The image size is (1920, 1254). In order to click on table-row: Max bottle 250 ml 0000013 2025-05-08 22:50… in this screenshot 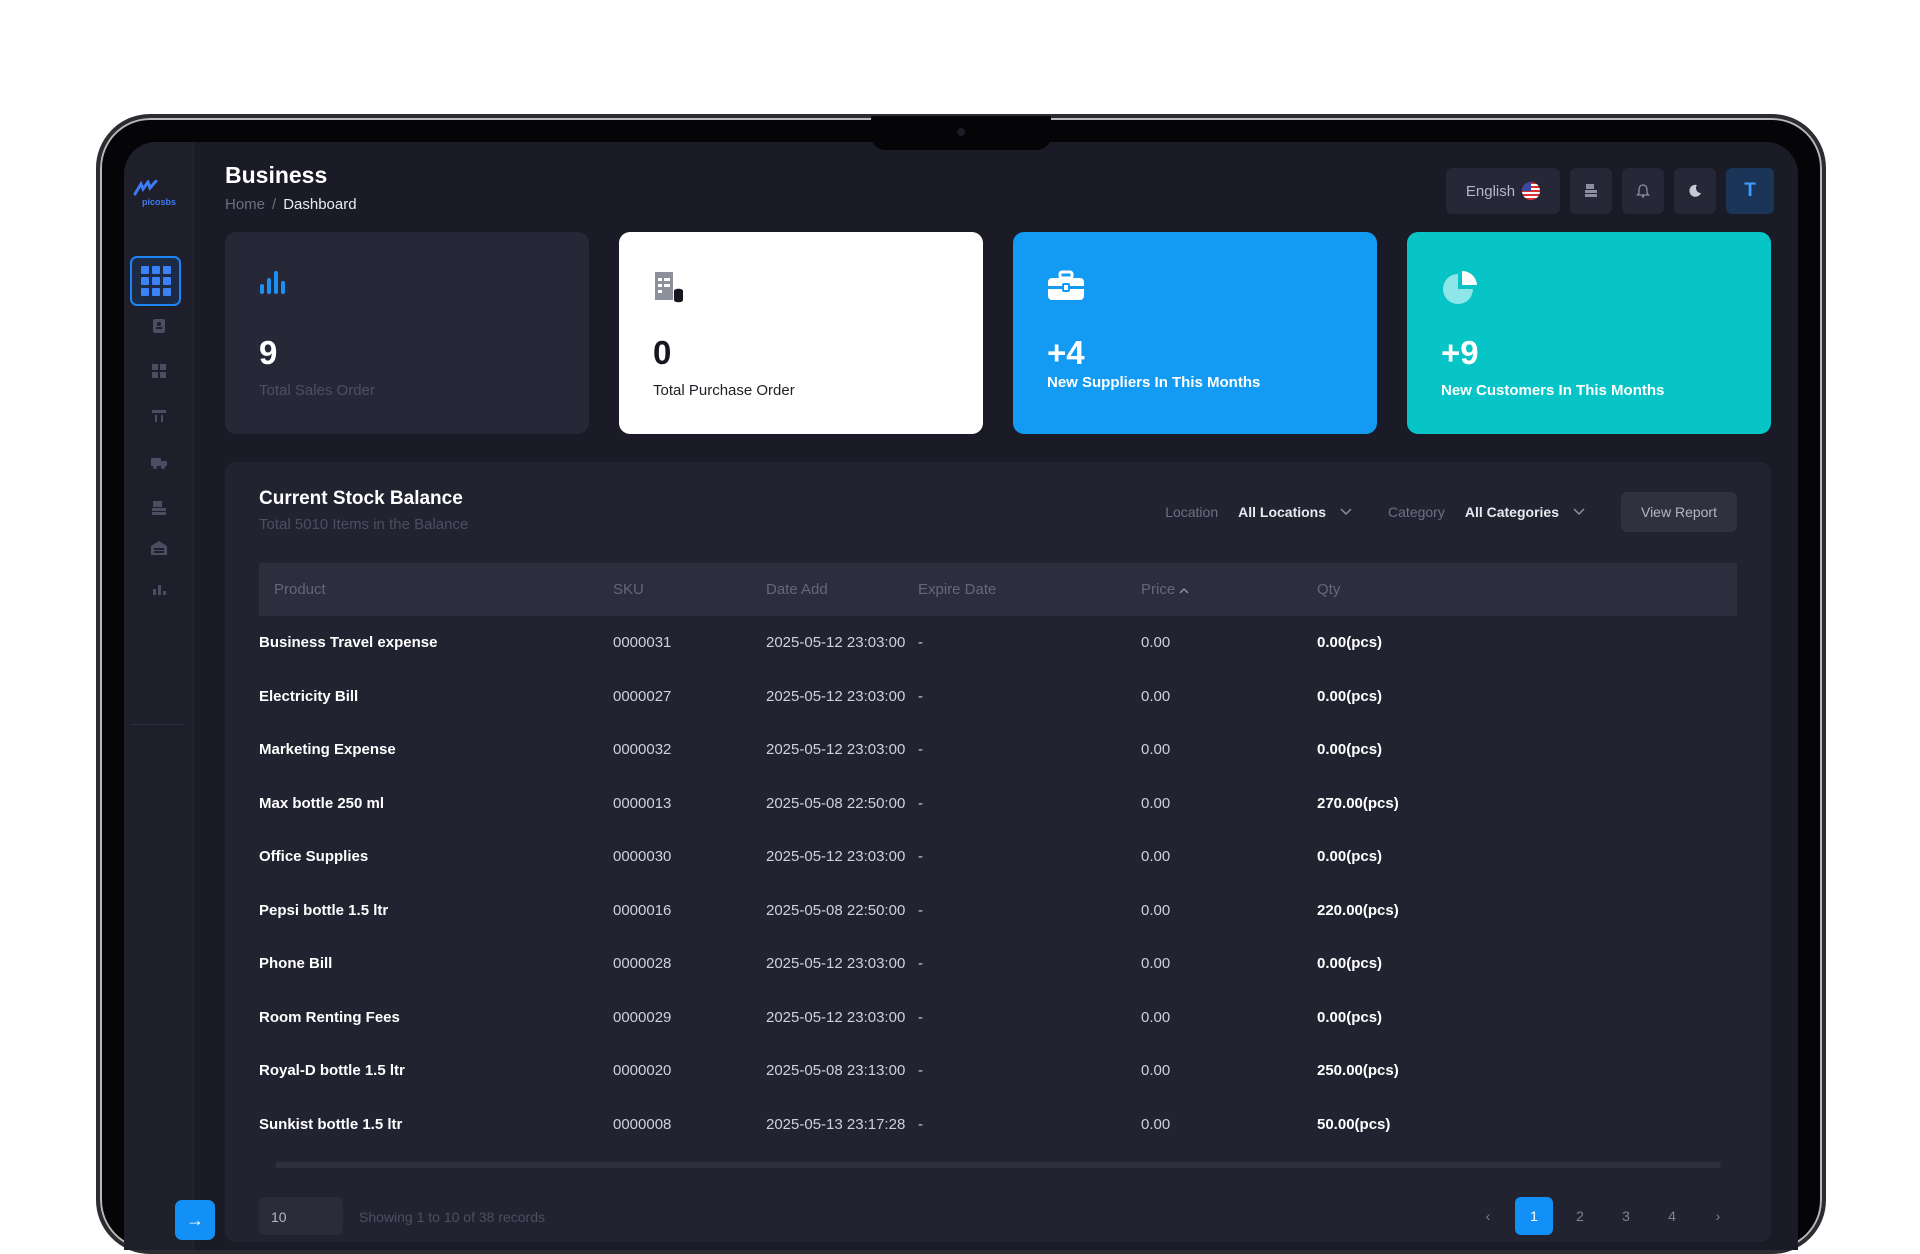, I will do `click(998, 804)`.